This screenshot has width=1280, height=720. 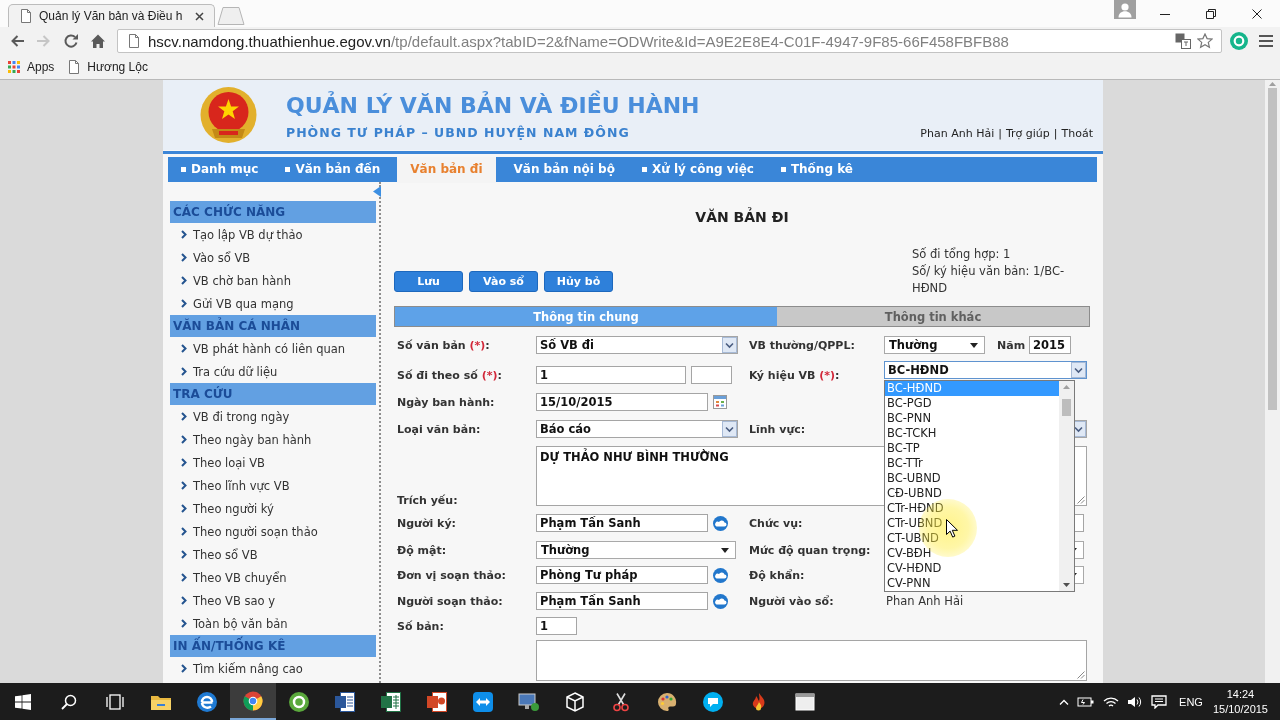 What do you see at coordinates (98, 41) in the screenshot?
I see `home-icon` at bounding box center [98, 41].